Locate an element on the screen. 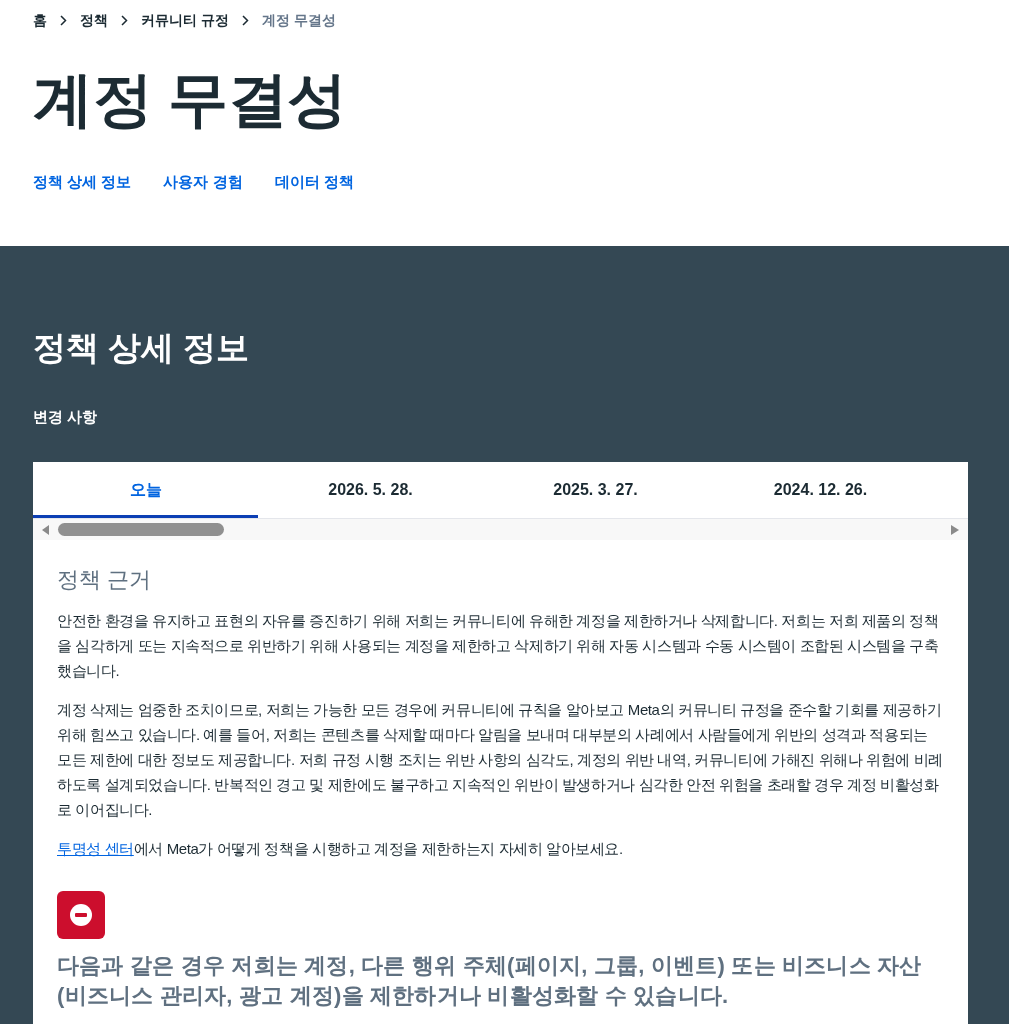  no-entry-icon is located at coordinates (81, 915).